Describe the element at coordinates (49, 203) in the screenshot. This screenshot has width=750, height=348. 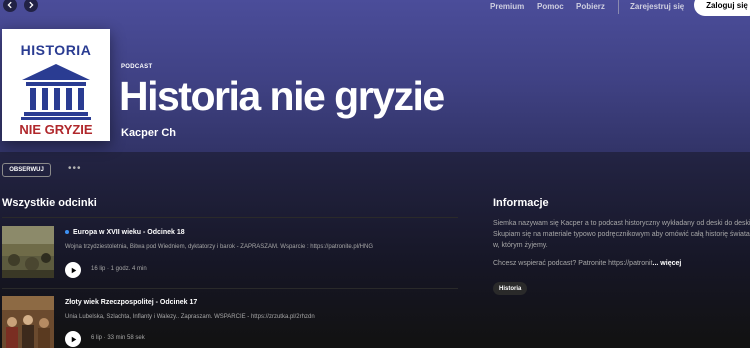
I see `episodes-section-title: Wszystkie odcinki` at that location.